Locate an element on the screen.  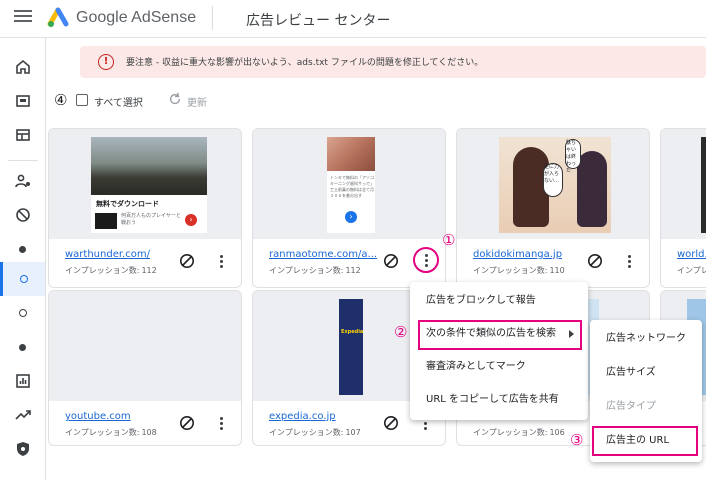
select-all-label: すべて選択 is located at coordinates (118, 101).